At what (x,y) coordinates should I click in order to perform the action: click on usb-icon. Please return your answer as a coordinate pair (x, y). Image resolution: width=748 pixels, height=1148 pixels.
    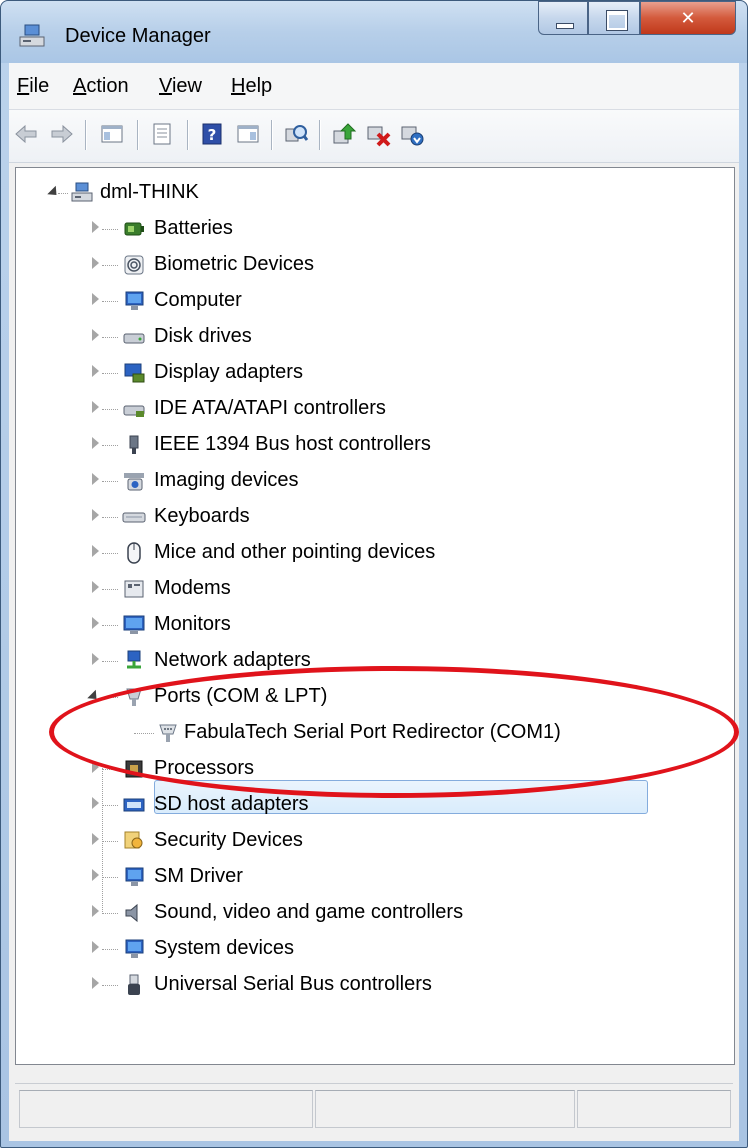
    Looking at the image, I should click on (134, 984).